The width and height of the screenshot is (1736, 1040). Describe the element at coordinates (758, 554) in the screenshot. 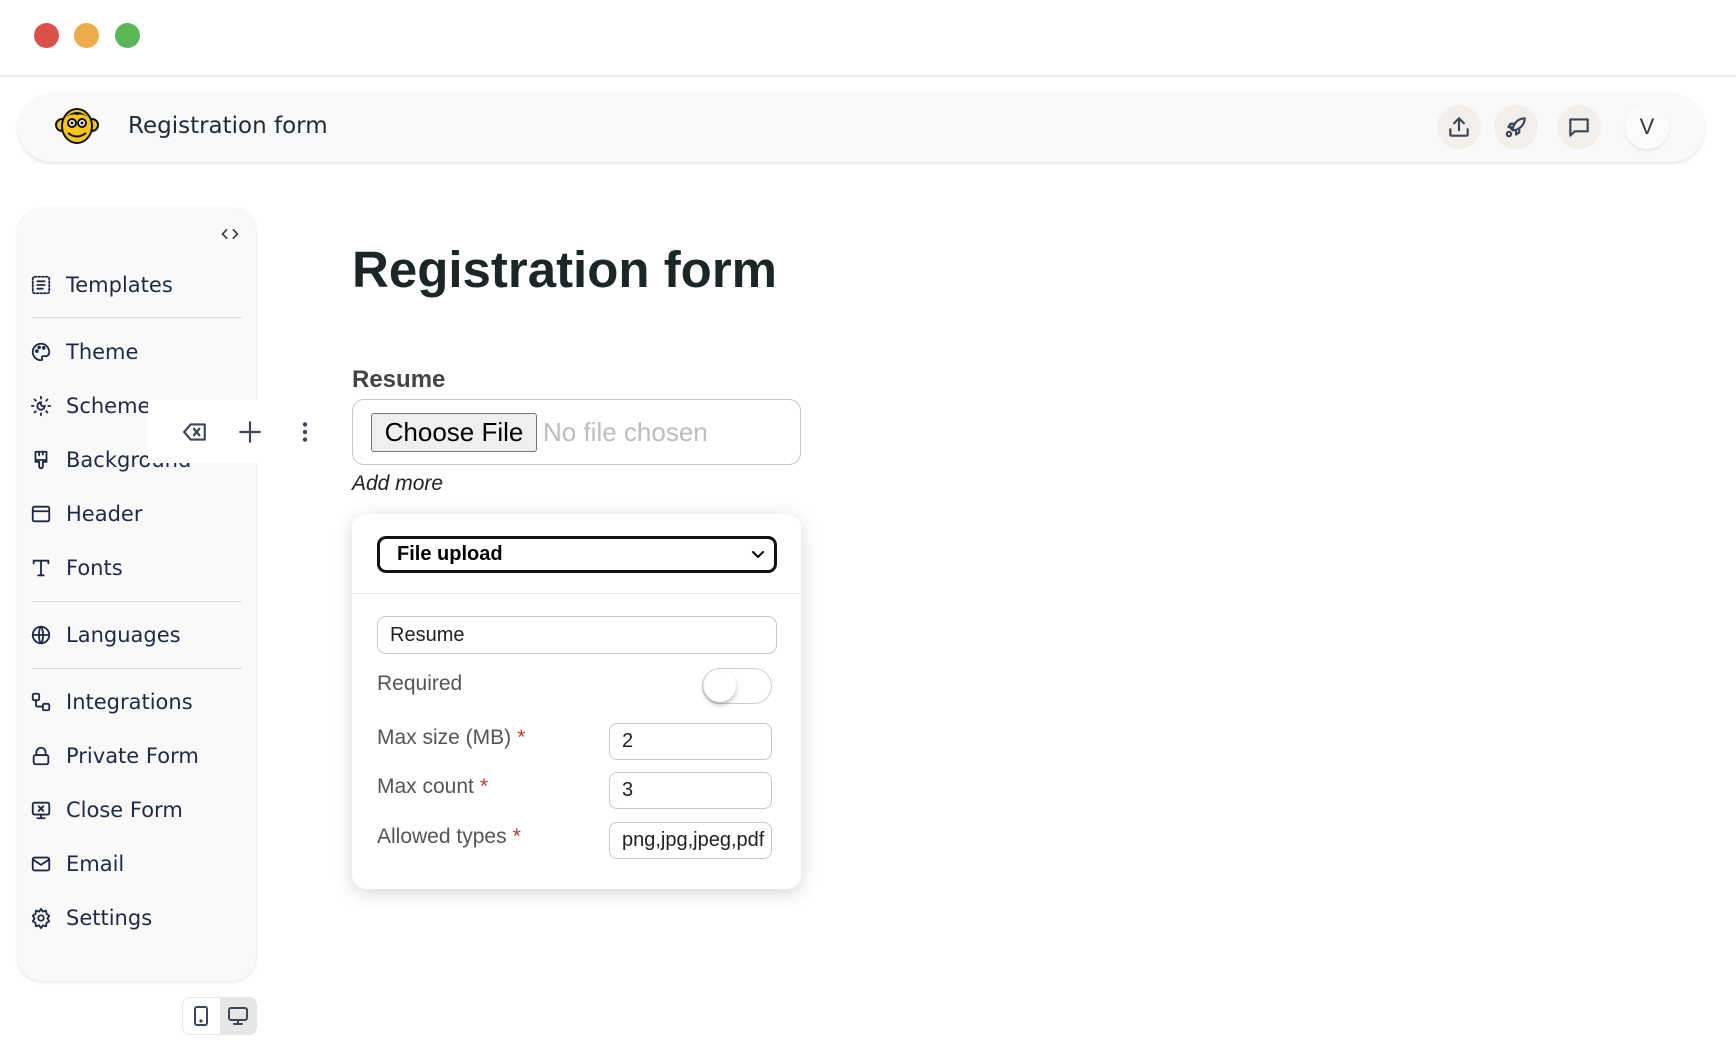

I see `chevron-down-icon` at that location.